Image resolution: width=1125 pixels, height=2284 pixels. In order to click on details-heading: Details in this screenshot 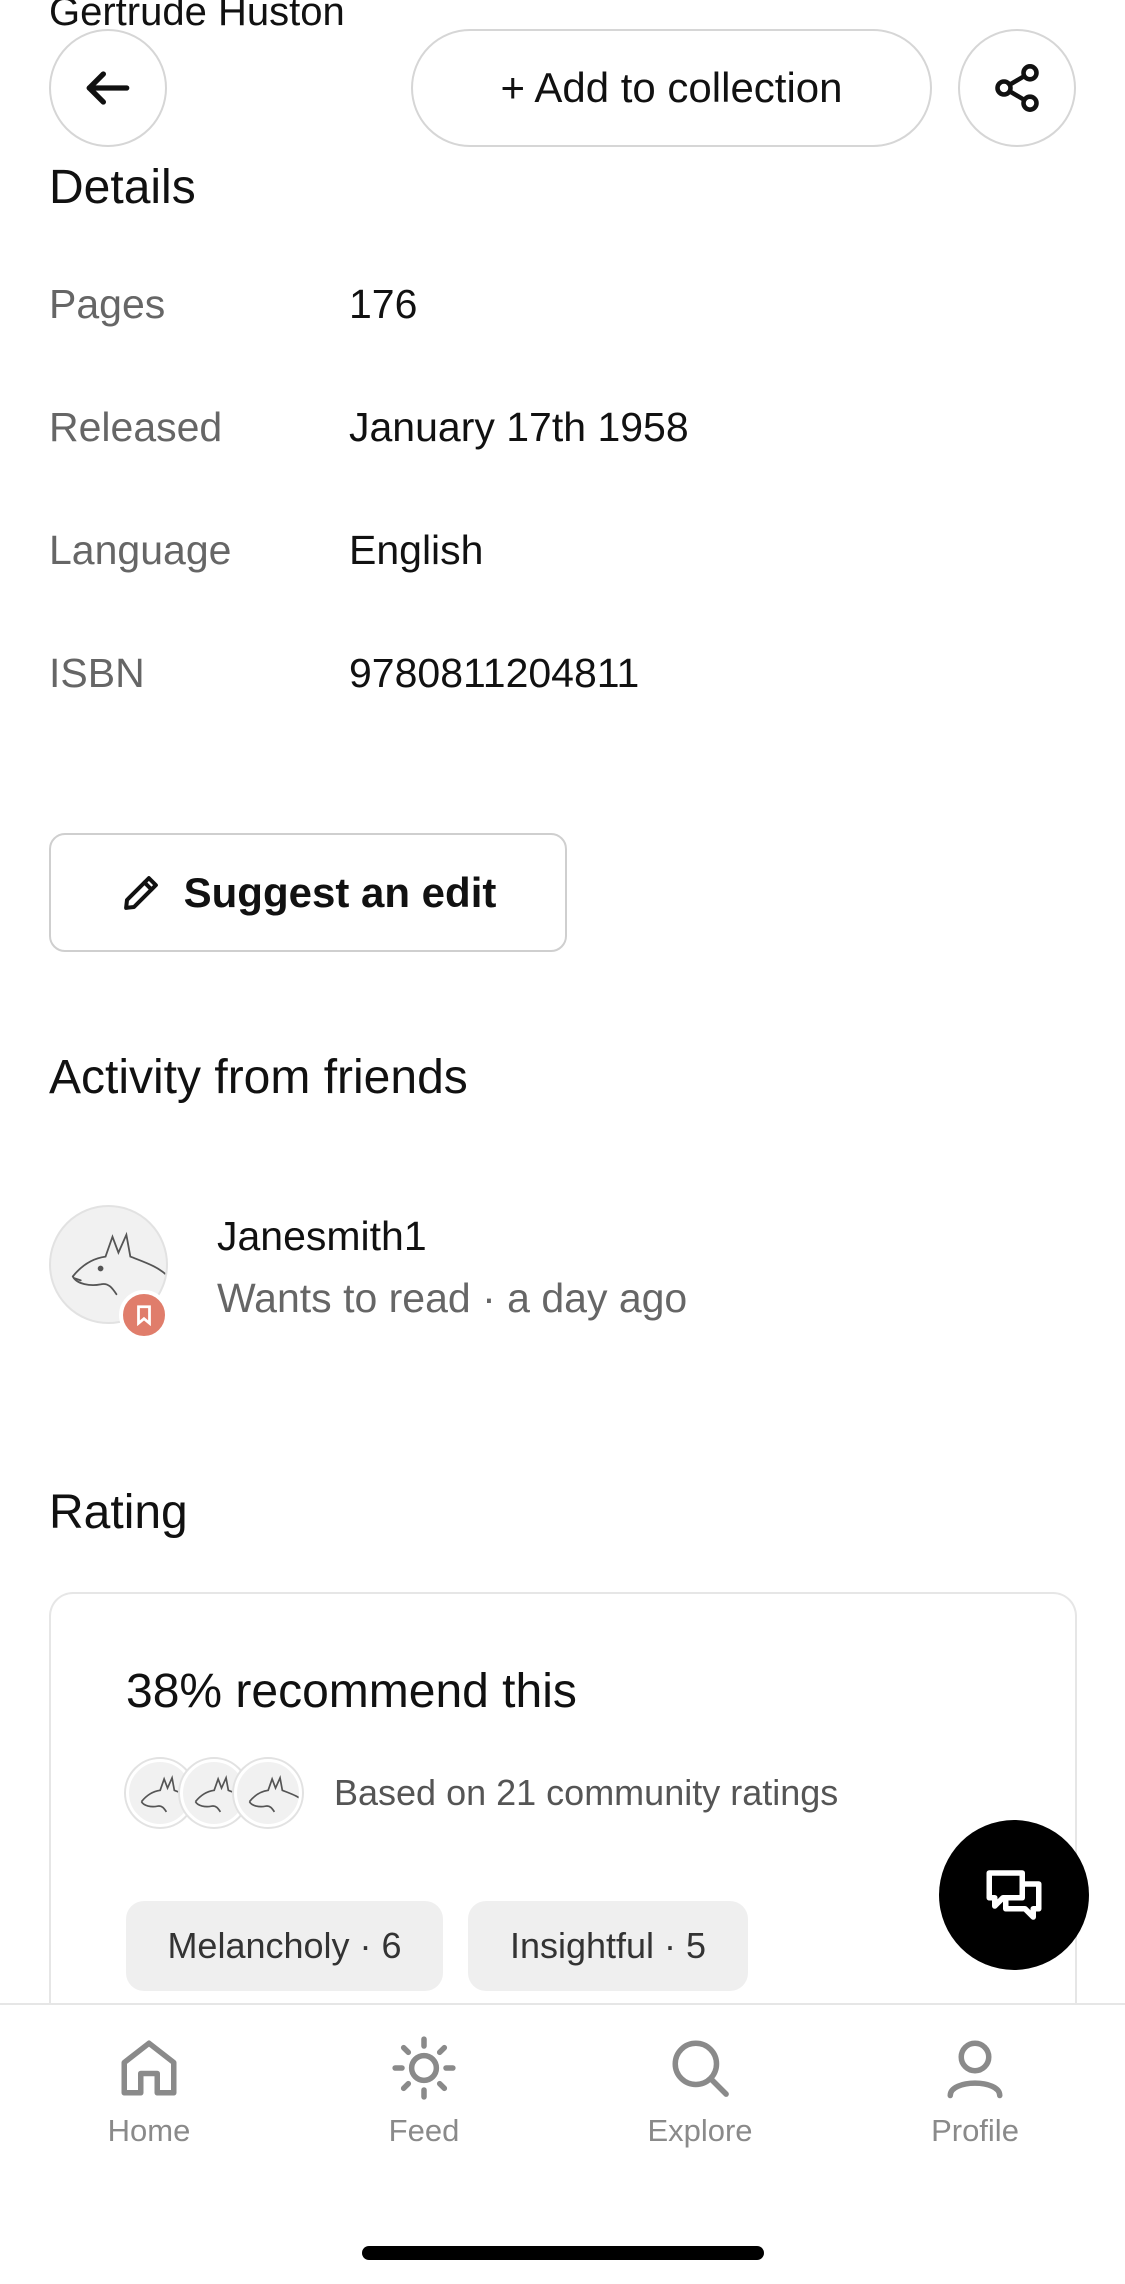, I will do `click(122, 187)`.